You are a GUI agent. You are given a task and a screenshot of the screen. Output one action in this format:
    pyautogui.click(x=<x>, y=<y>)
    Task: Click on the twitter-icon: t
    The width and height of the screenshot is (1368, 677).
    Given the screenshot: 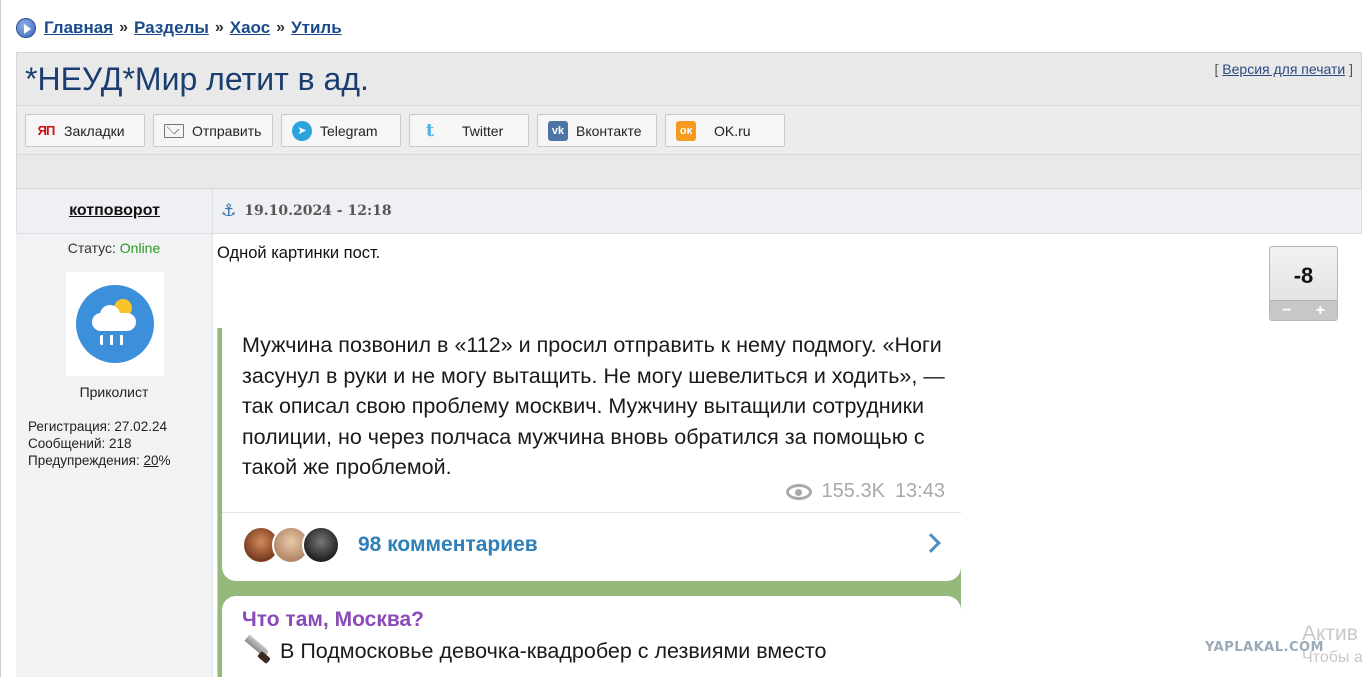 What is the action you would take?
    pyautogui.click(x=430, y=130)
    